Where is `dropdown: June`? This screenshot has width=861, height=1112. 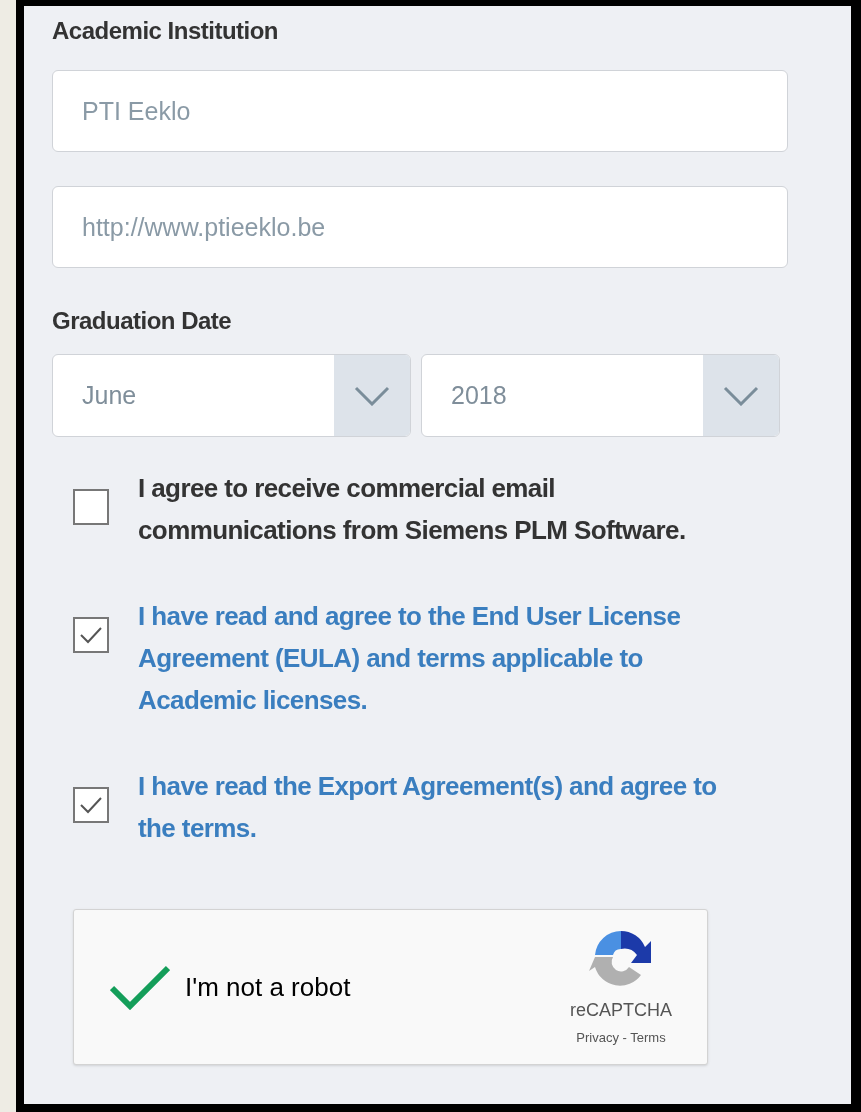 dropdown: June is located at coordinates (231, 395).